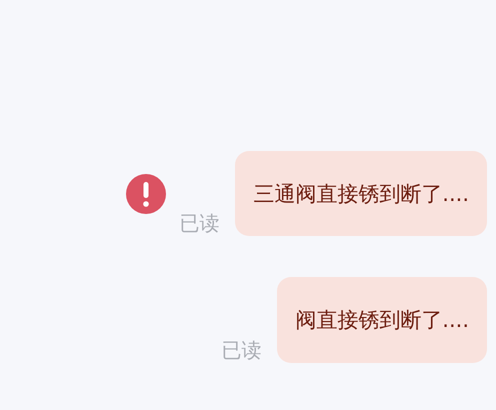 The height and width of the screenshot is (410, 496). I want to click on error-icon, so click(146, 194).